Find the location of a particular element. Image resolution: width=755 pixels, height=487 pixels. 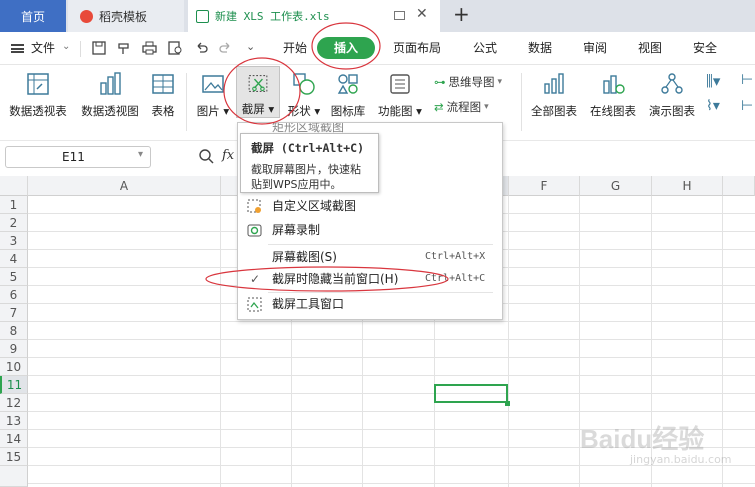

undo-icon is located at coordinates (201, 48).